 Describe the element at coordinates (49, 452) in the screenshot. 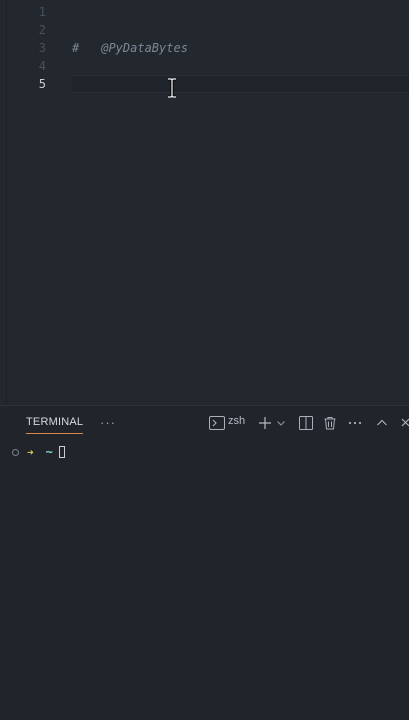

I see `prompt-directory: ~` at that location.